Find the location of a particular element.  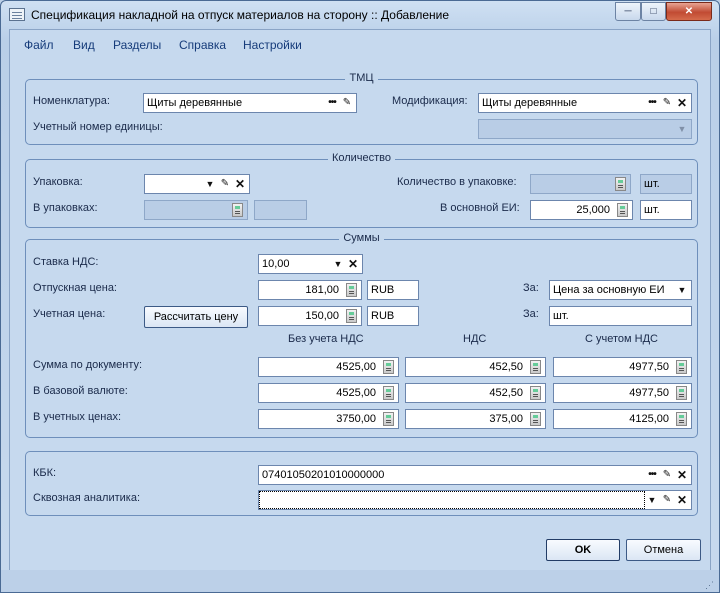

maximize-button: □ is located at coordinates (653, 11).